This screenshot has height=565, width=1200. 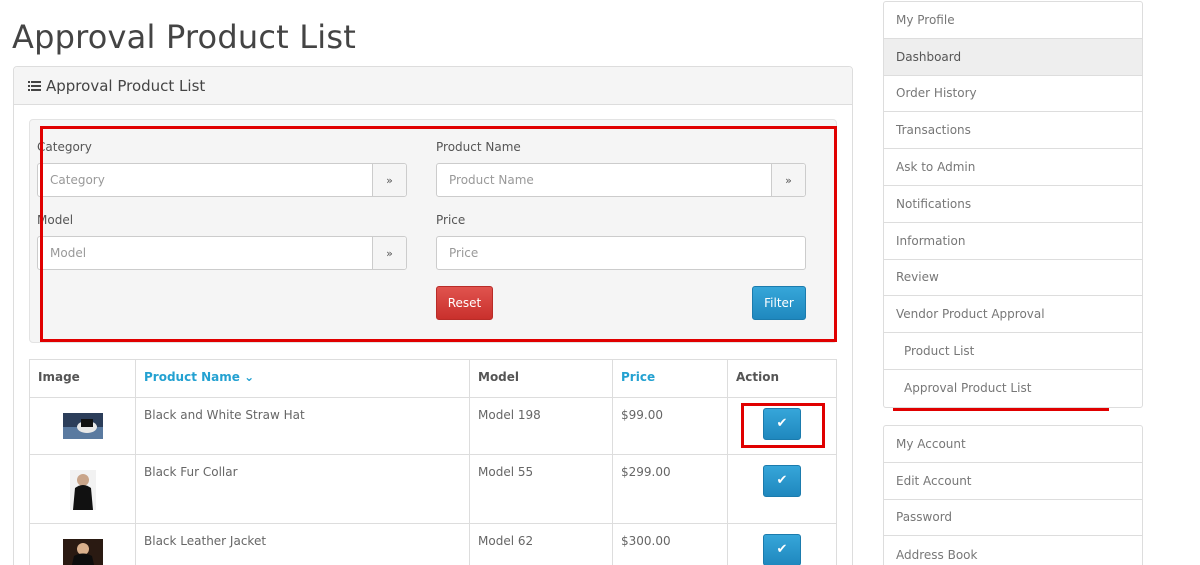 I want to click on price-label: Price, so click(x=451, y=220).